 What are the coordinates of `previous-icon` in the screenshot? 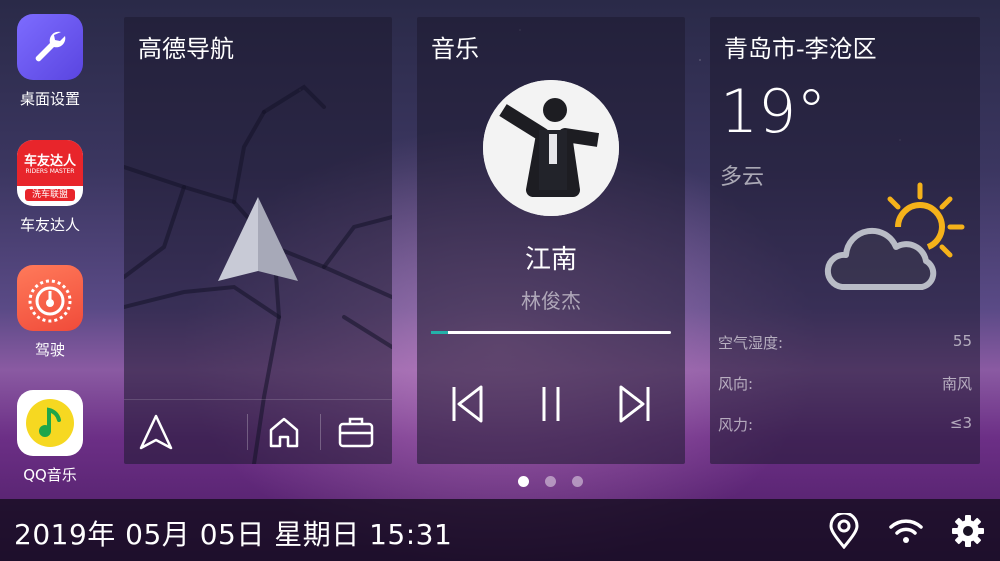 It's located at (467, 404).